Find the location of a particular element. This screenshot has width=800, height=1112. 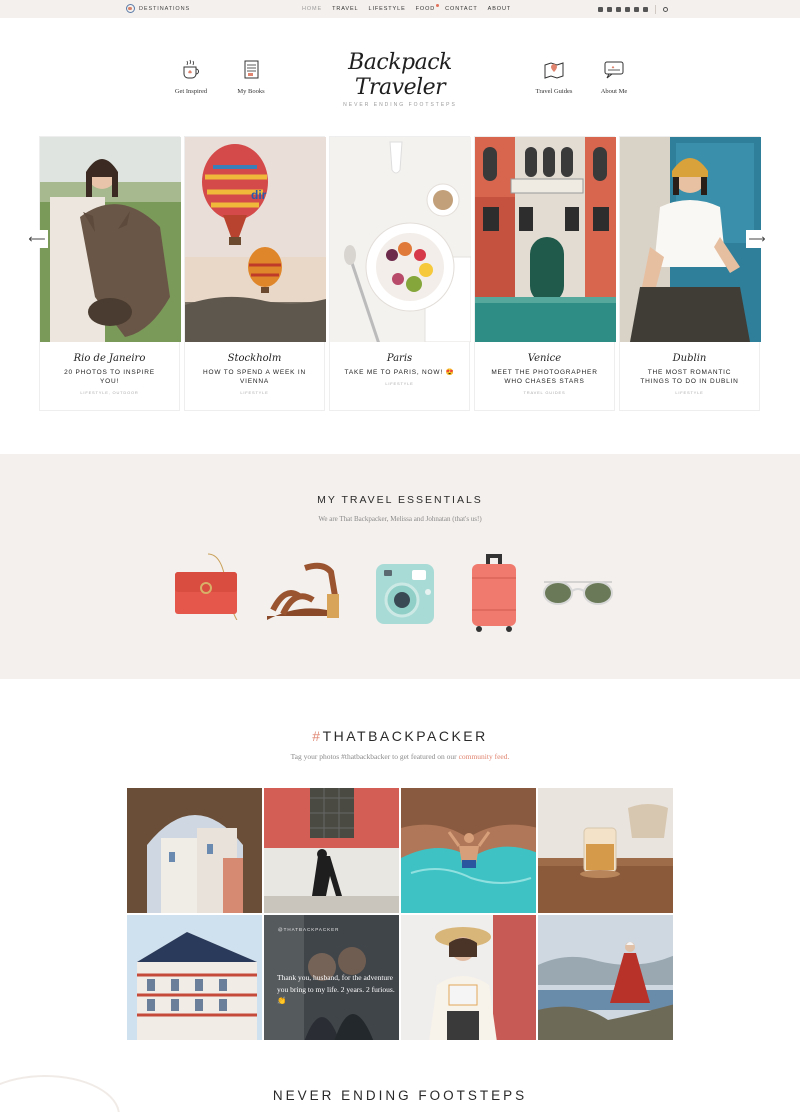

pinterest-icon is located at coordinates (627, 9).